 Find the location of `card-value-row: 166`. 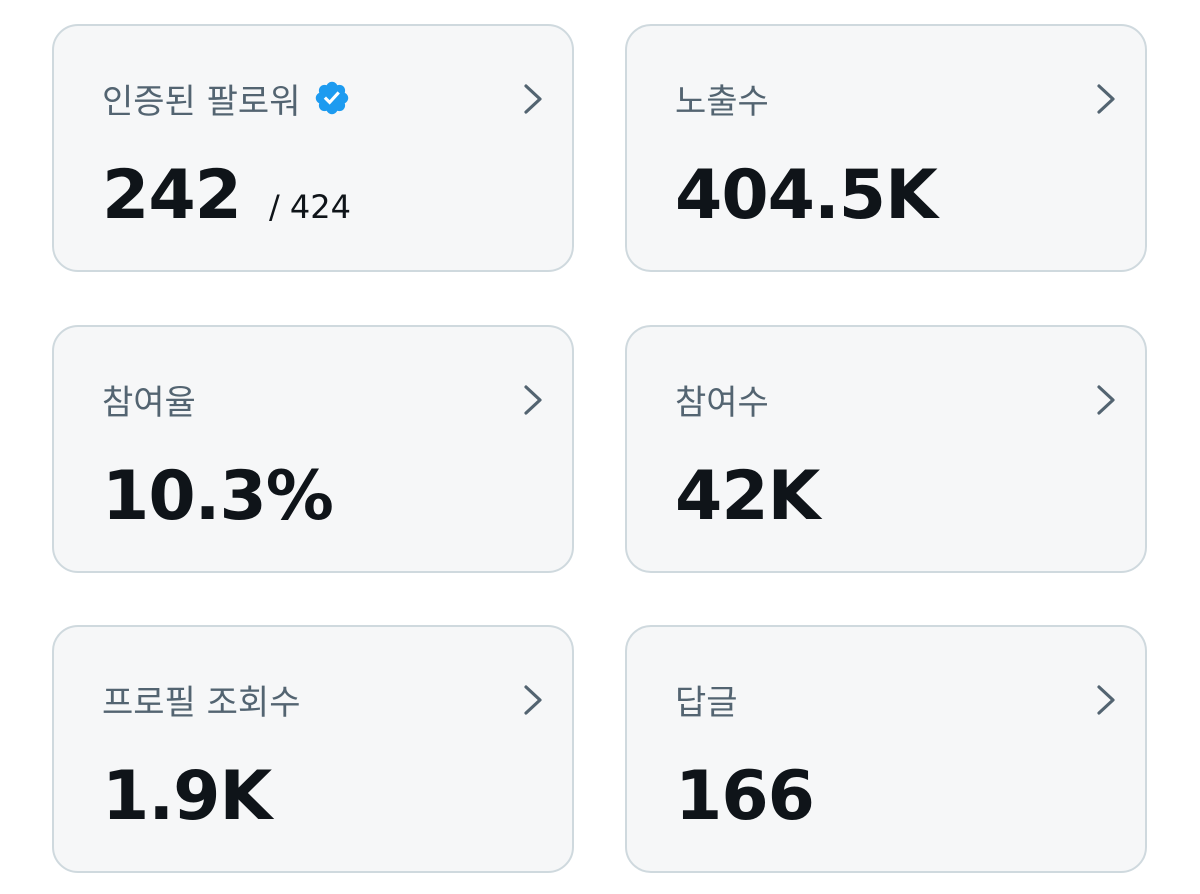

card-value-row: 166 is located at coordinates (745, 797).